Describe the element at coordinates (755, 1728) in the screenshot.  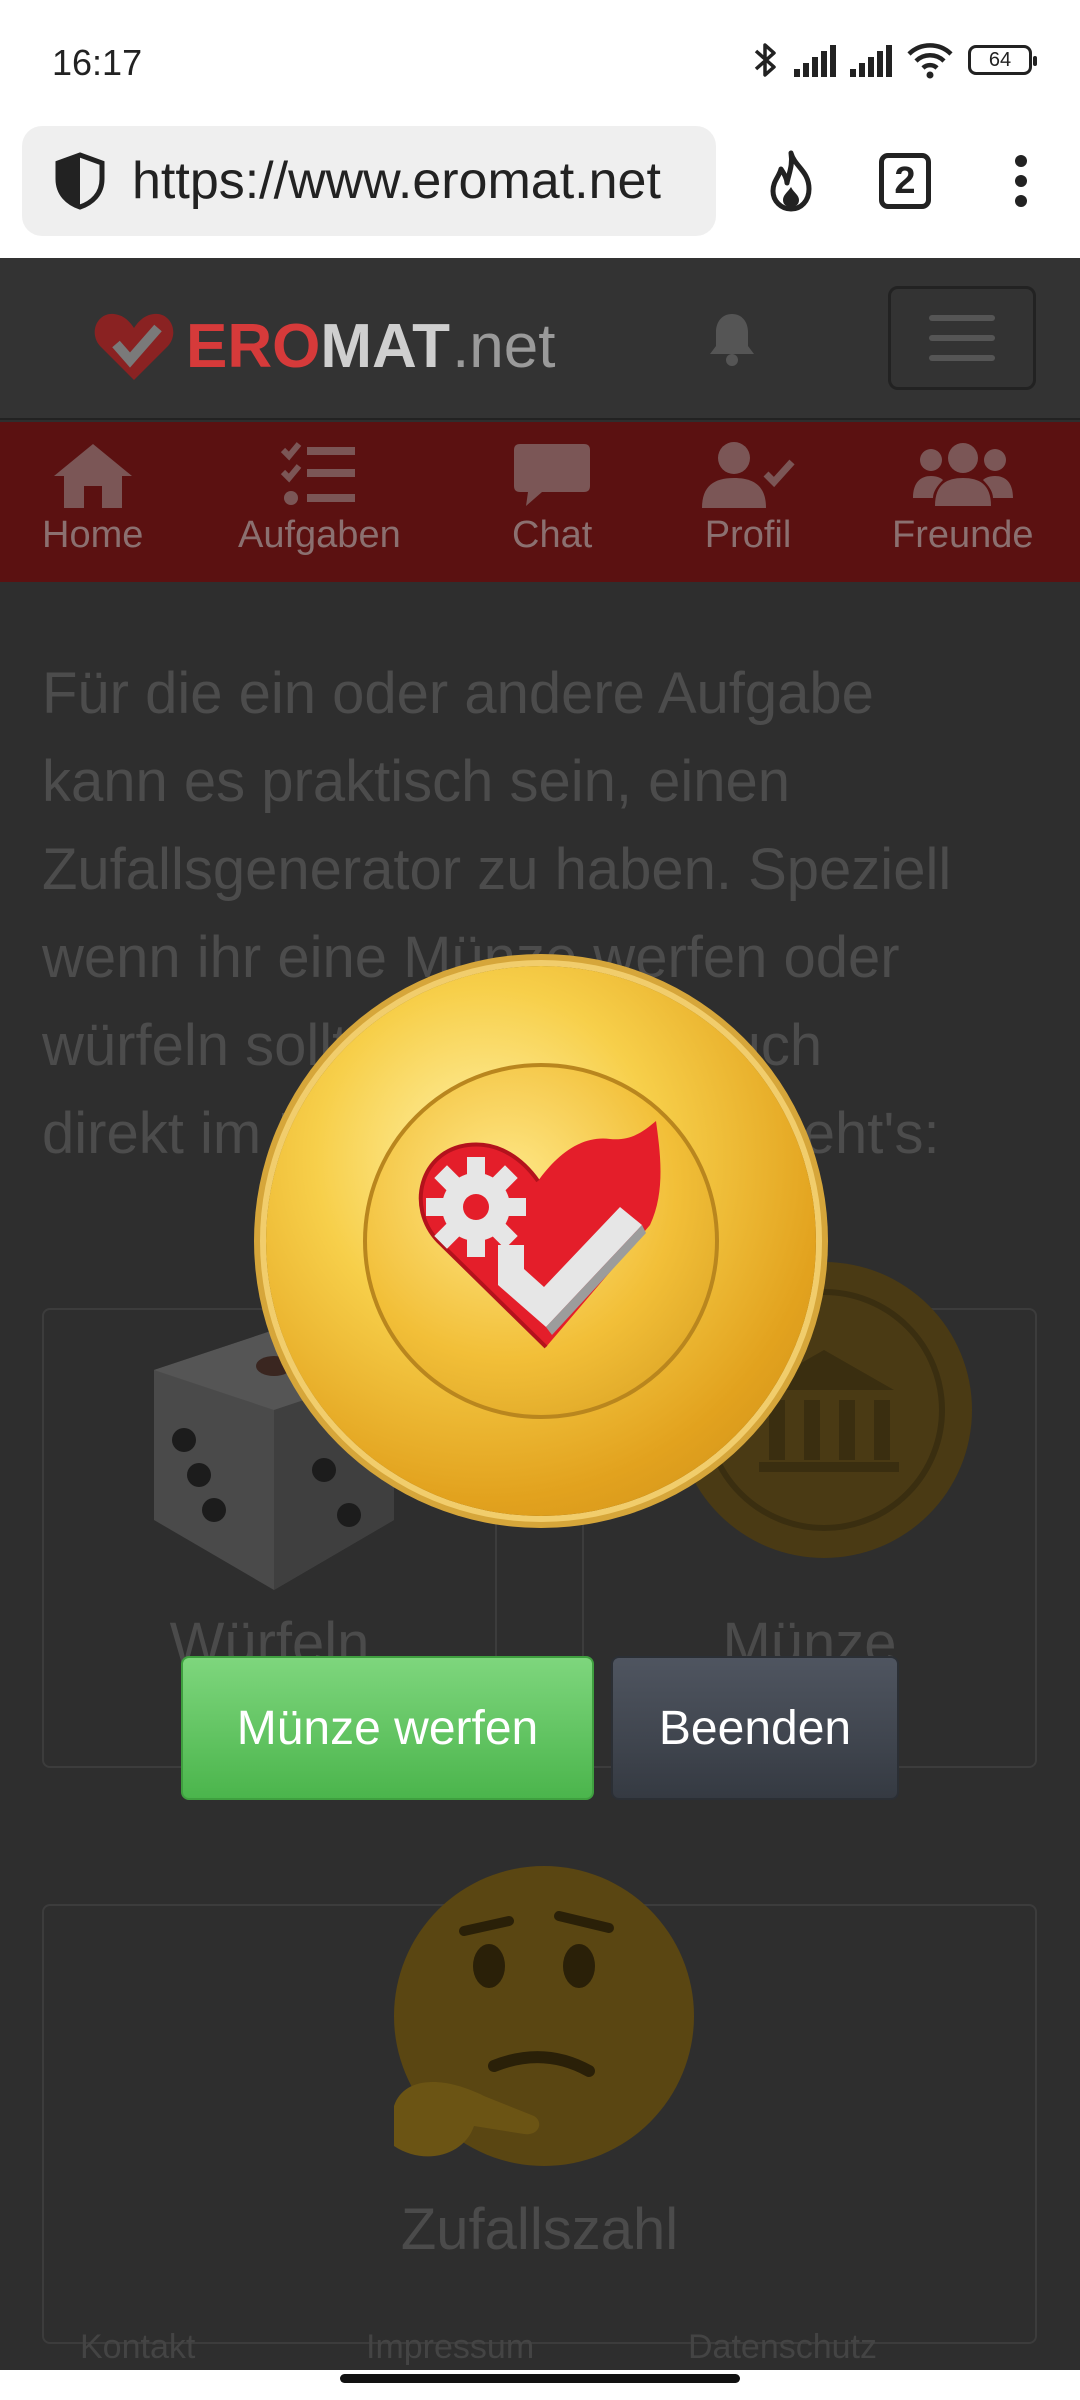
I see `close-button: Beenden` at that location.